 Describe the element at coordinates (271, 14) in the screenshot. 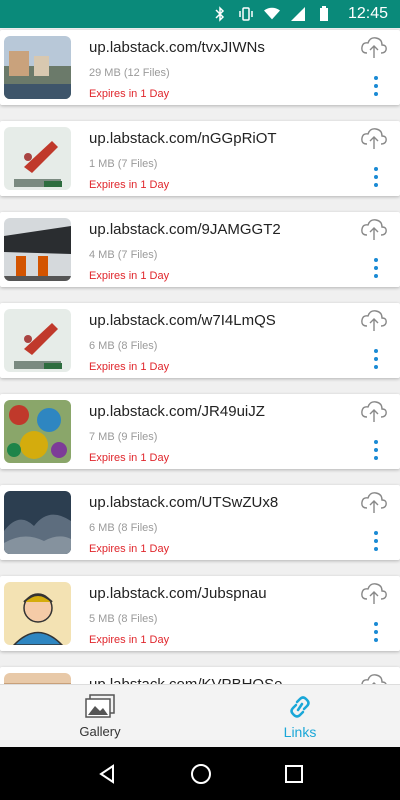

I see `wifi-icon` at that location.